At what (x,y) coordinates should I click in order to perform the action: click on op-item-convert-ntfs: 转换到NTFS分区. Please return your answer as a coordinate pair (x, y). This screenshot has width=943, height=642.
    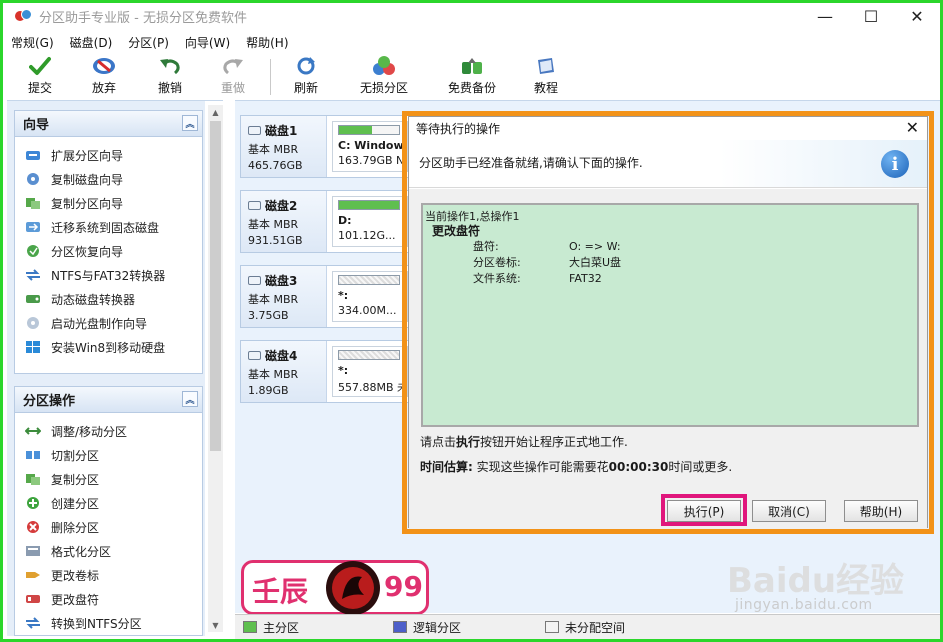
    Looking at the image, I should click on (108, 623).